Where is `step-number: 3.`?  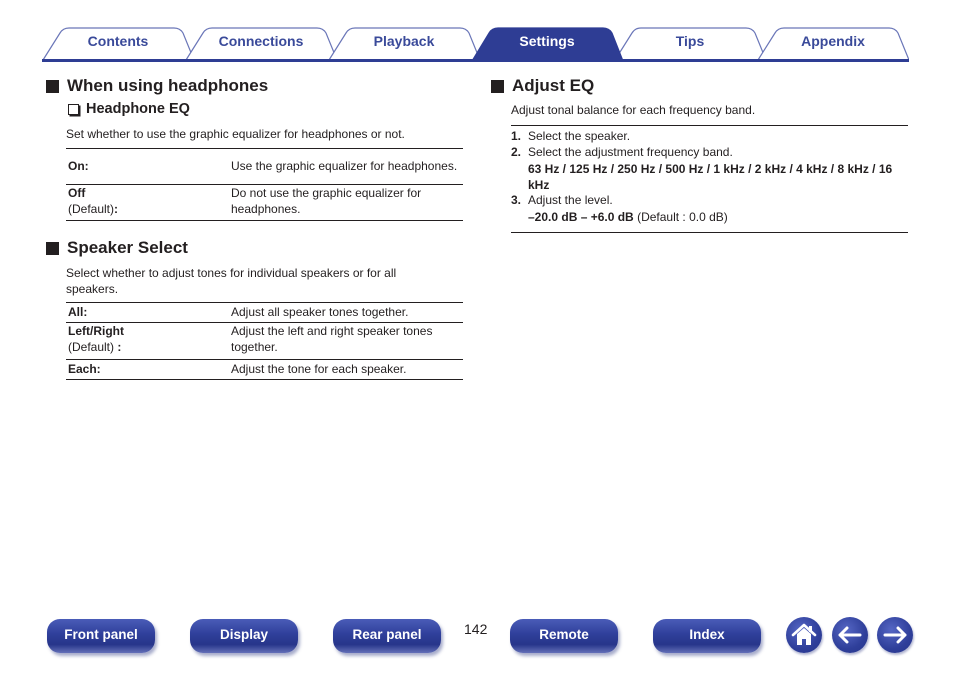 step-number: 3. is located at coordinates (516, 200).